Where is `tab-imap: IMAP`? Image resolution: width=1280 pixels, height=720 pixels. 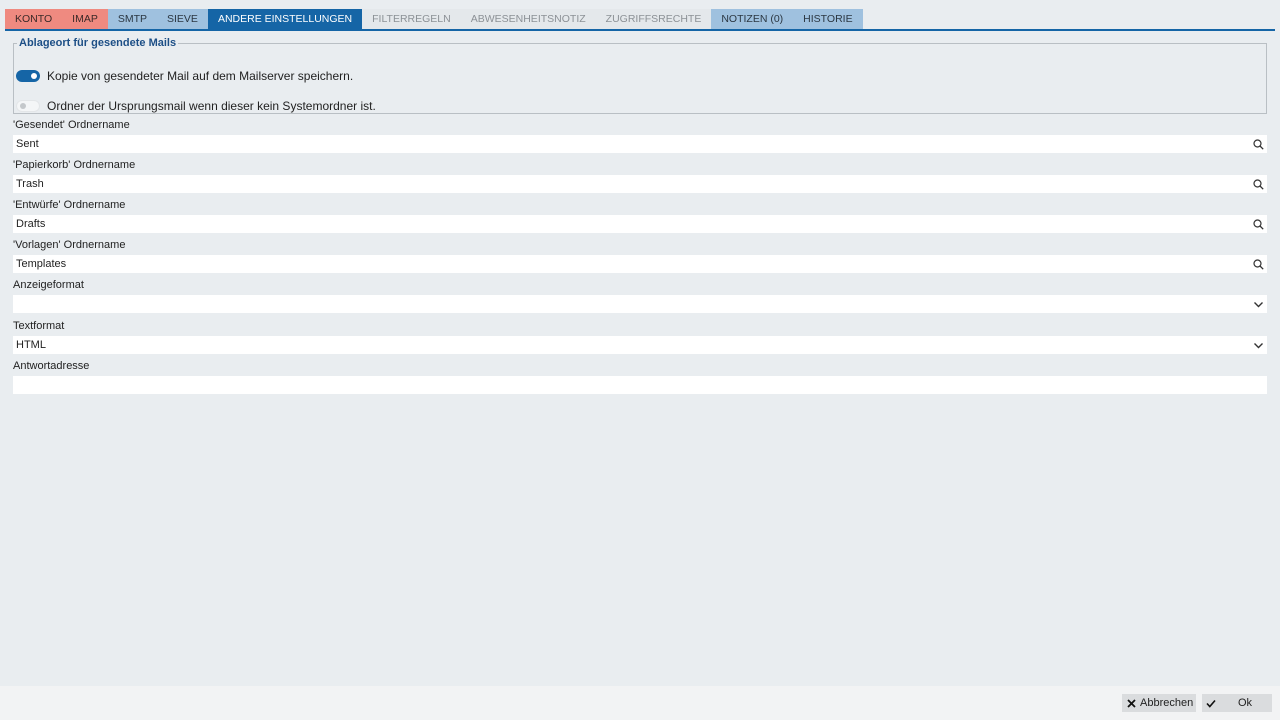 tab-imap: IMAP is located at coordinates (85, 19).